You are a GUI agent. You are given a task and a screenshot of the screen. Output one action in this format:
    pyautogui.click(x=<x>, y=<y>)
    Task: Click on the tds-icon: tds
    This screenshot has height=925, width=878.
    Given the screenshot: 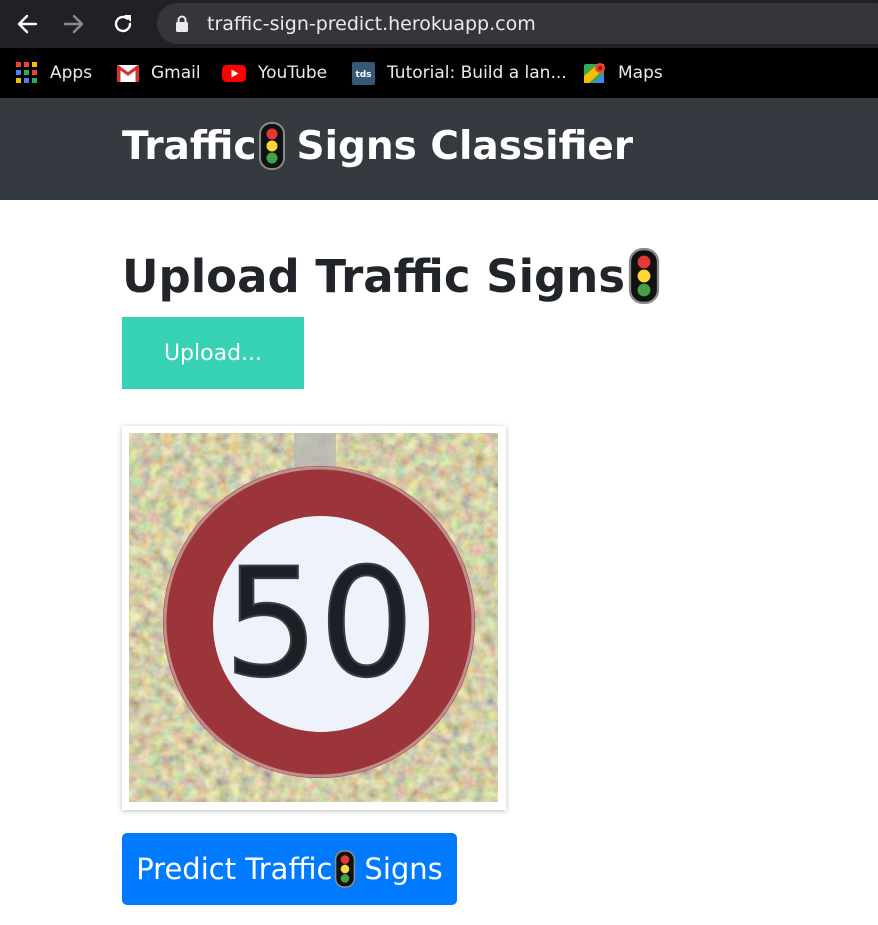 What is the action you would take?
    pyautogui.click(x=363, y=73)
    